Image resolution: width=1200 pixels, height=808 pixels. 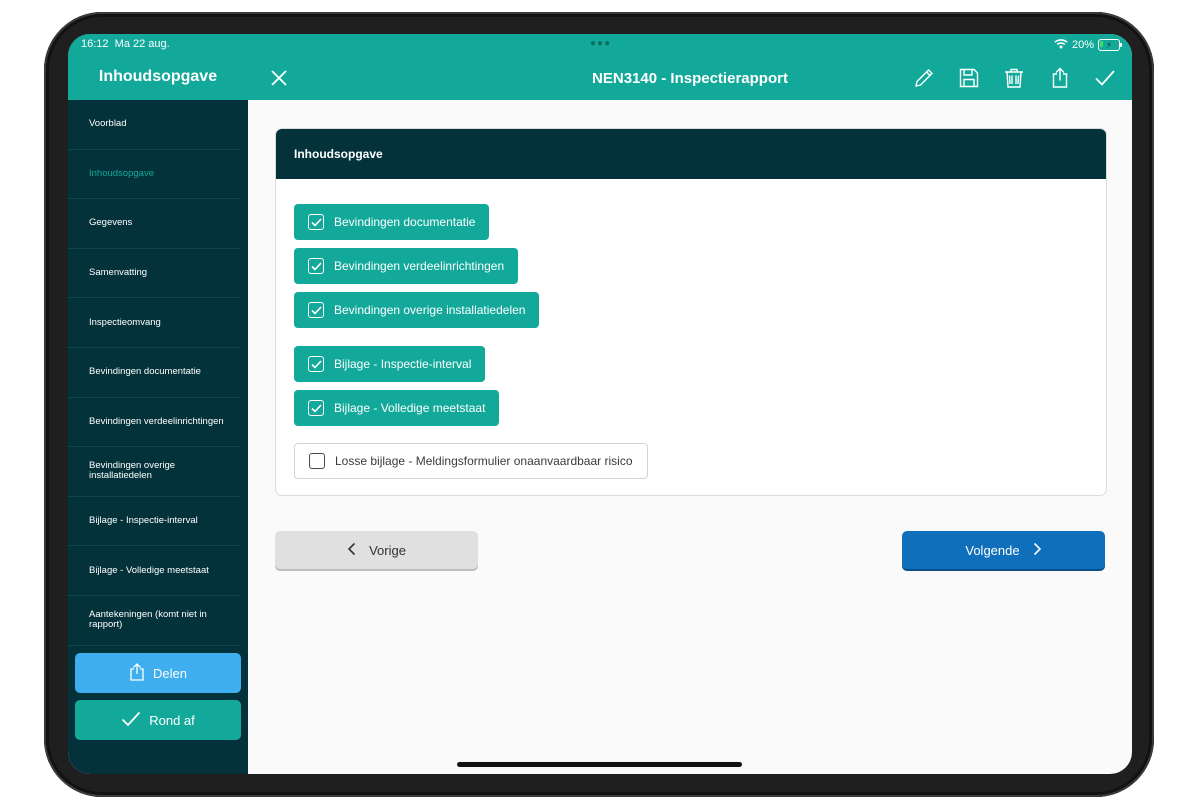 What do you see at coordinates (1082, 45) in the screenshot?
I see `battery-percentage: 20%` at bounding box center [1082, 45].